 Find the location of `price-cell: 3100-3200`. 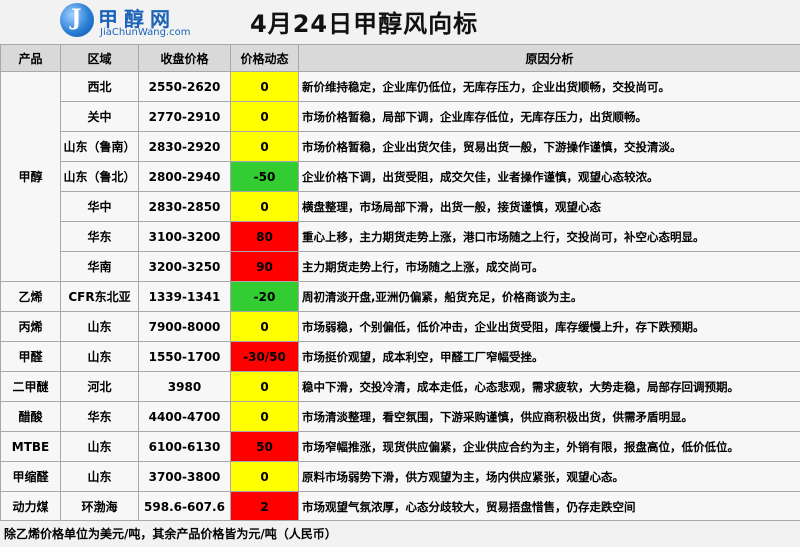

price-cell: 3100-3200 is located at coordinates (185, 237).